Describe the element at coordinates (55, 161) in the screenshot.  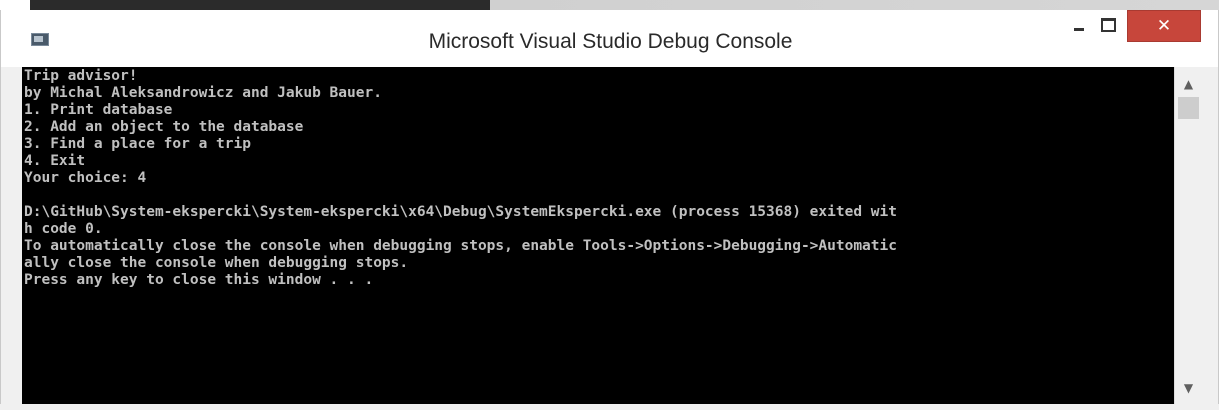
I see `console-line: 4. Exit` at that location.